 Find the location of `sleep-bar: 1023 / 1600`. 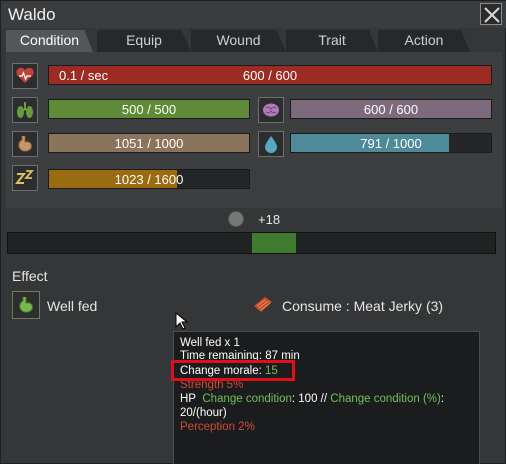

sleep-bar: 1023 / 1600 is located at coordinates (149, 179).